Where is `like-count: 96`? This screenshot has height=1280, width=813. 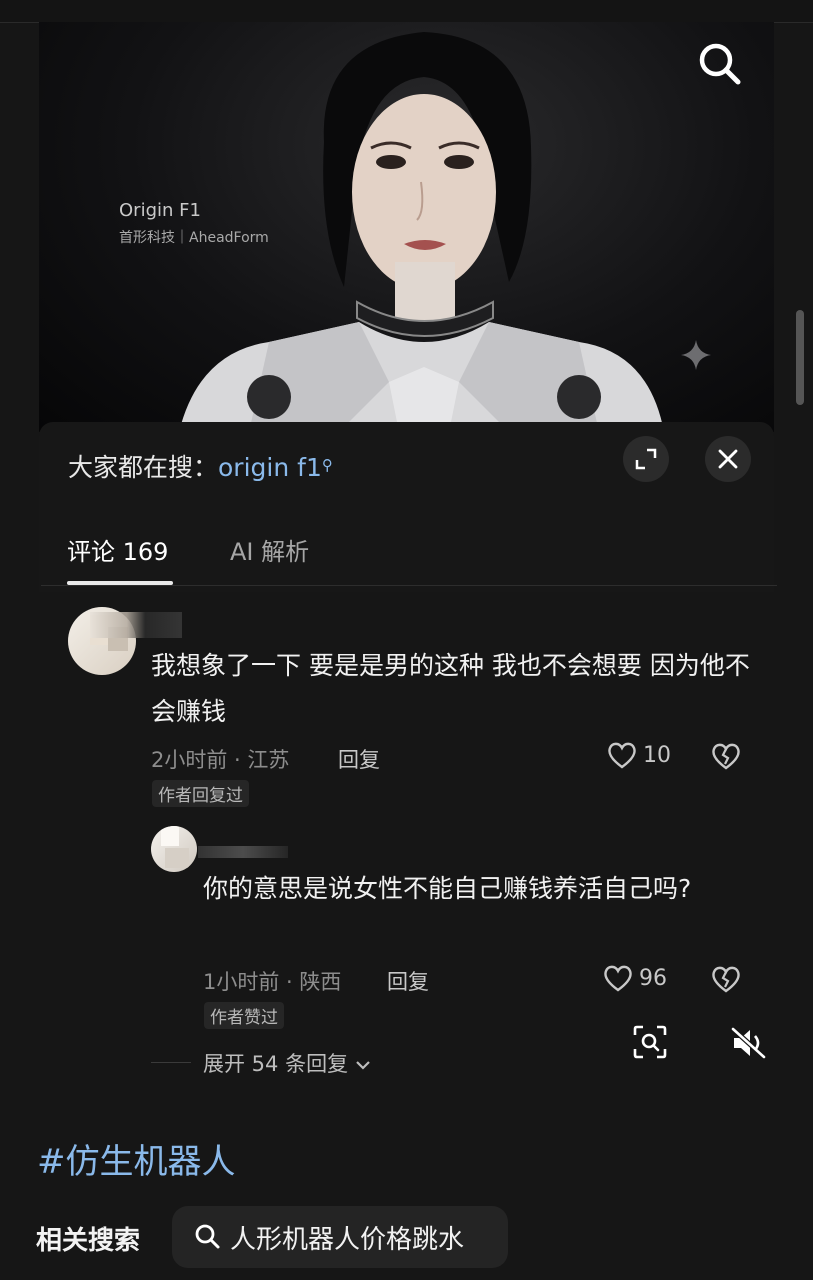 like-count: 96 is located at coordinates (653, 978).